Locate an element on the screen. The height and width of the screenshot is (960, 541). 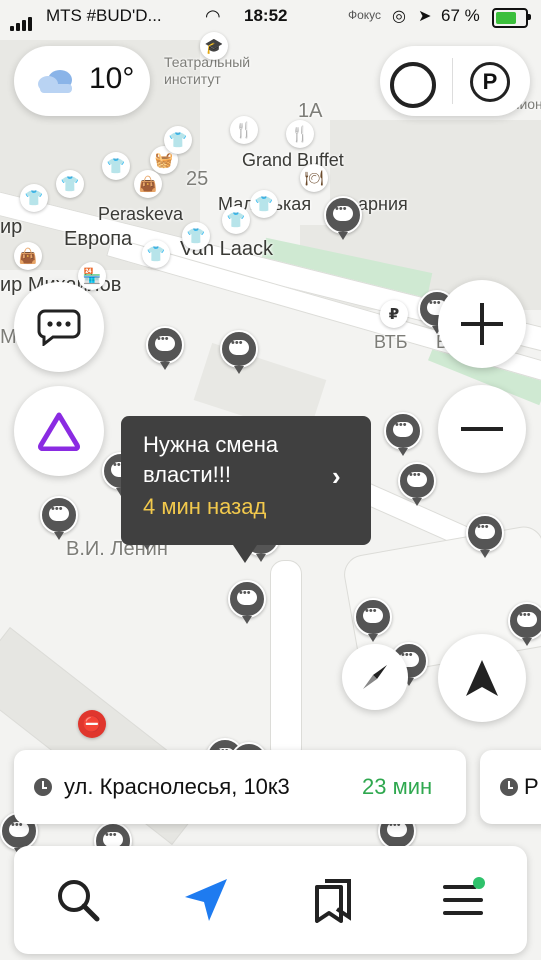
layers-button is located at coordinates (413, 85).